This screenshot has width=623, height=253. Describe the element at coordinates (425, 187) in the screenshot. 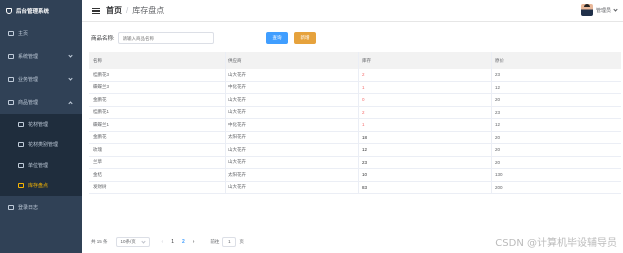

I see `cell-stock: 83` at that location.